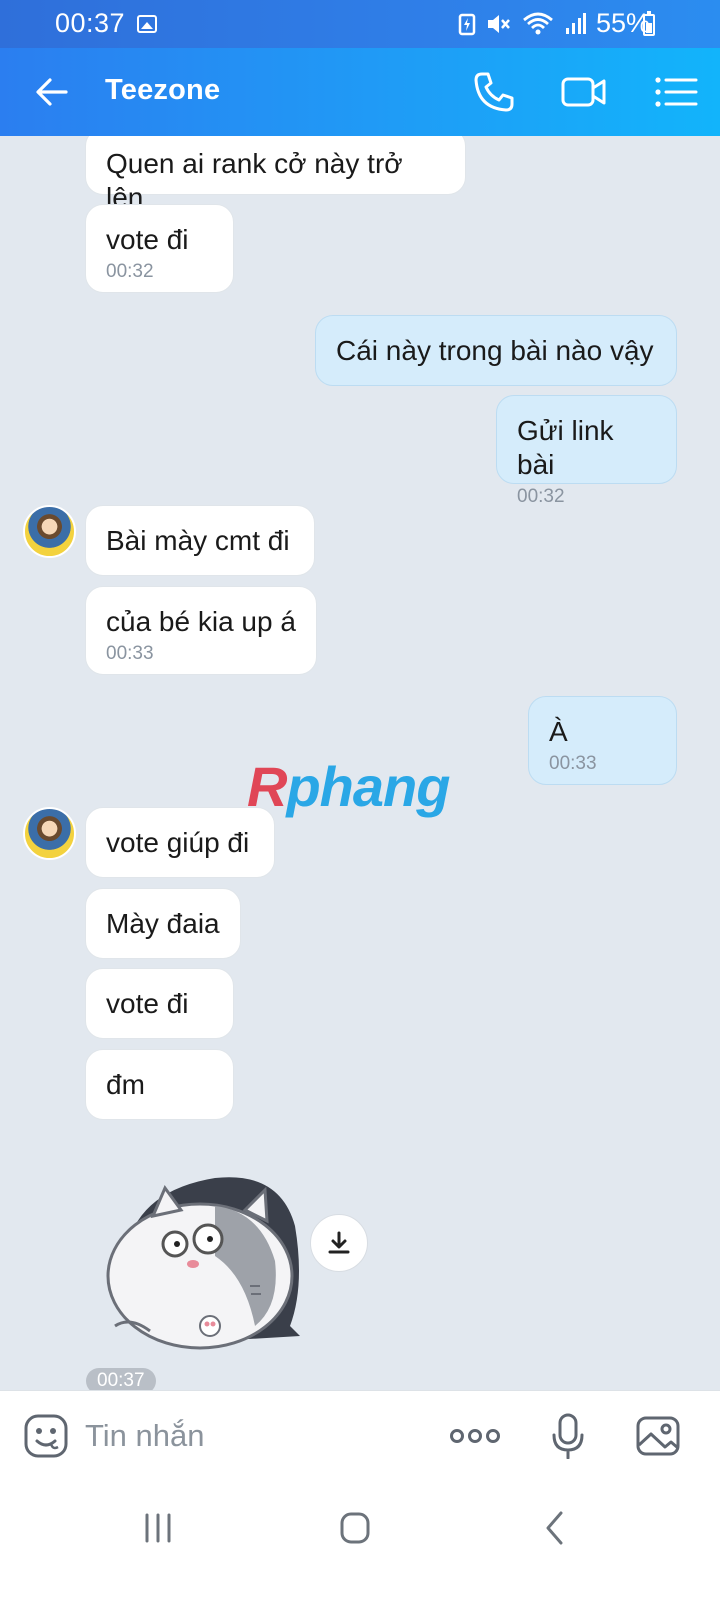 This screenshot has height=1600, width=720. What do you see at coordinates (658, 1436) in the screenshot?
I see `image-gallery-icon` at bounding box center [658, 1436].